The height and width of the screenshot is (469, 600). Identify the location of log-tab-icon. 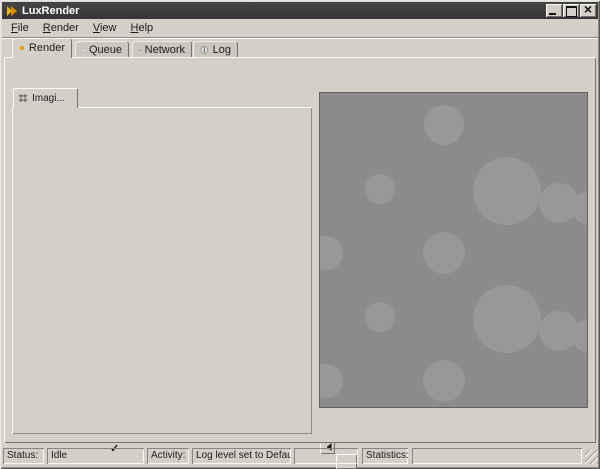
(204, 49).